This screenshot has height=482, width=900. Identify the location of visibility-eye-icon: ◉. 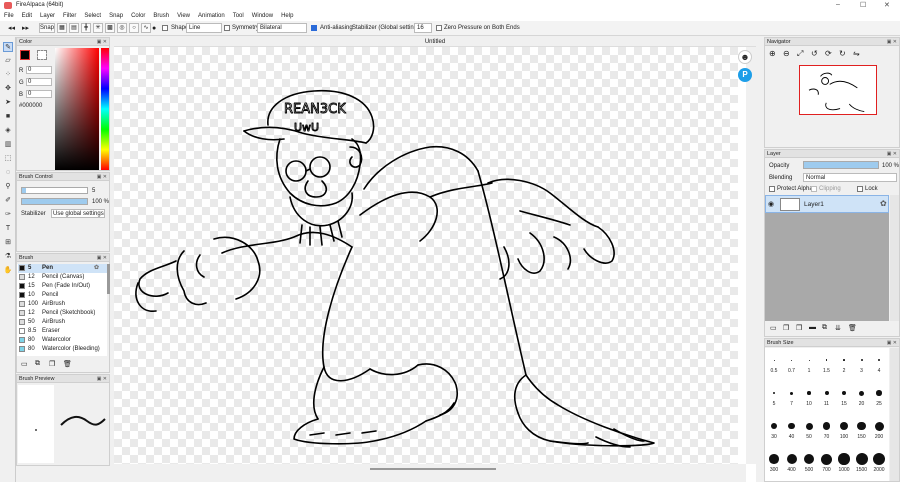
(771, 204).